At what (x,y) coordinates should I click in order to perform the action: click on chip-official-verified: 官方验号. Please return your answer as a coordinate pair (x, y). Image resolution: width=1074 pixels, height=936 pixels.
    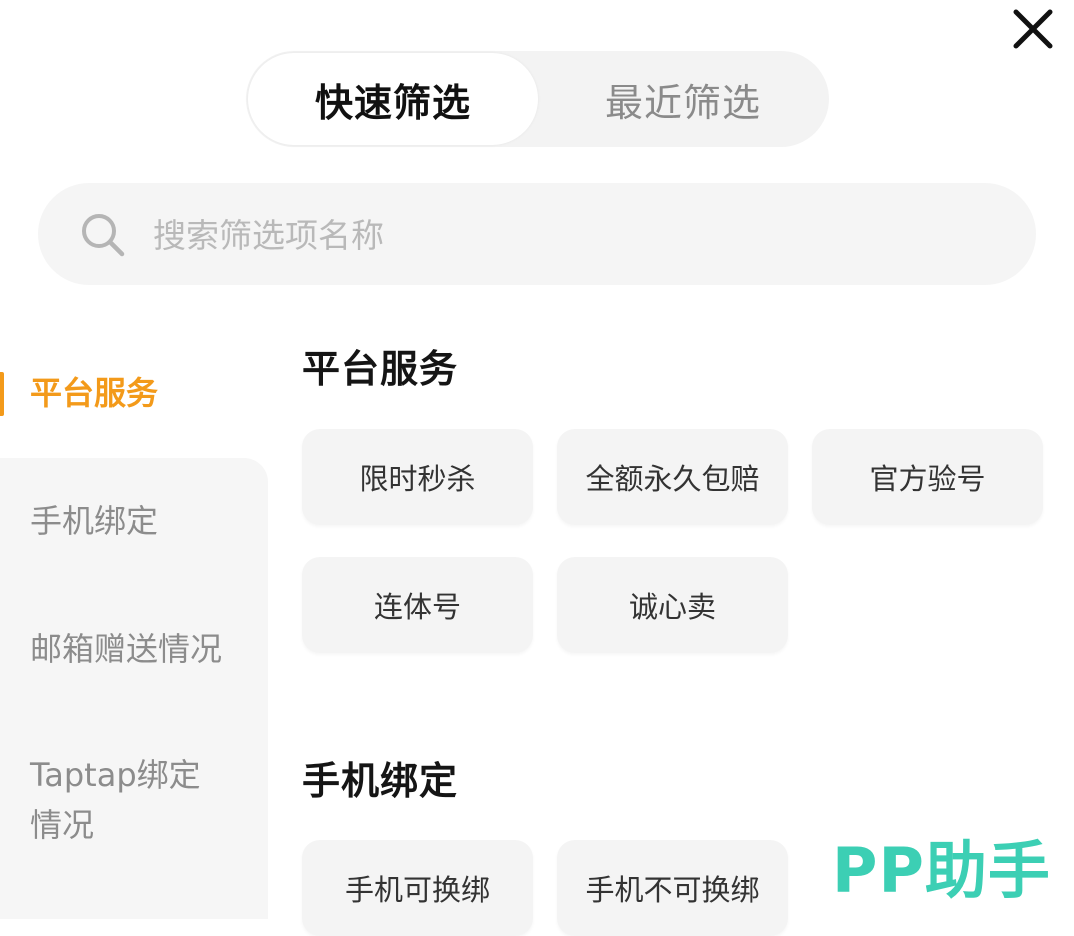
    Looking at the image, I should click on (927, 477).